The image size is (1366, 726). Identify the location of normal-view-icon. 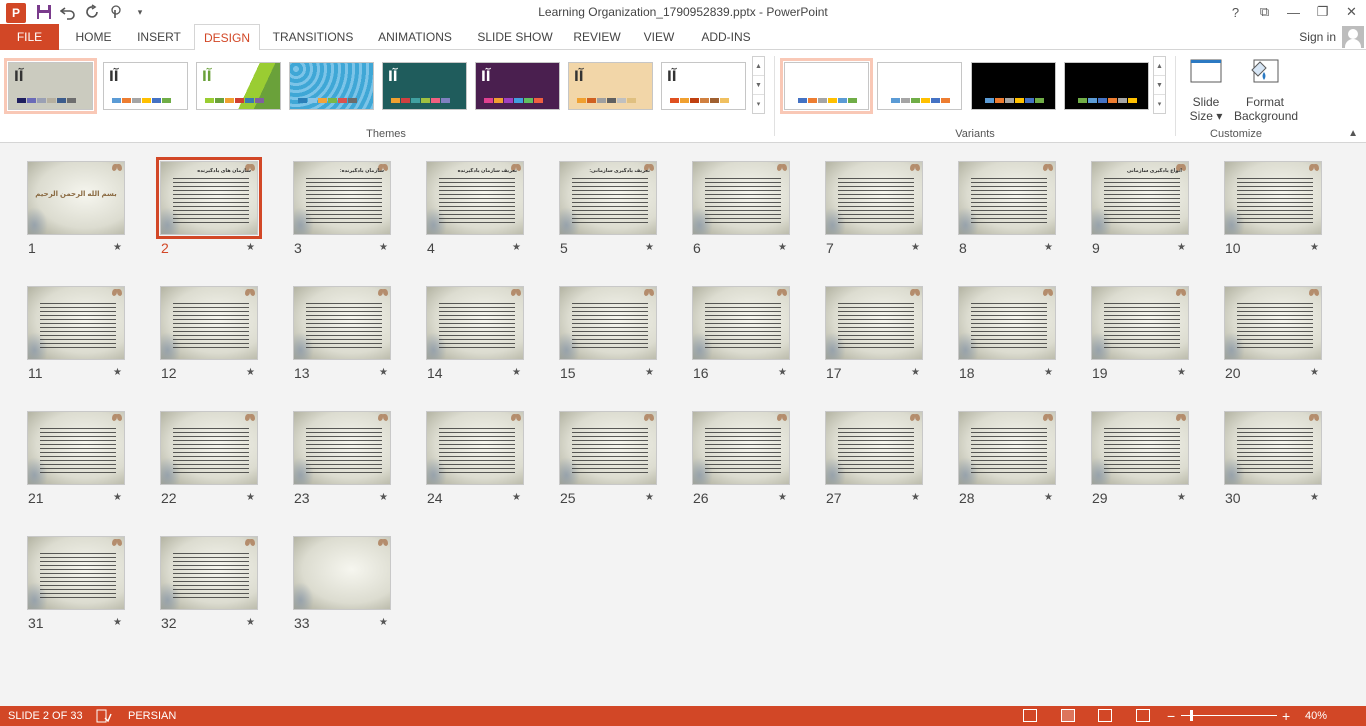
(1030, 715).